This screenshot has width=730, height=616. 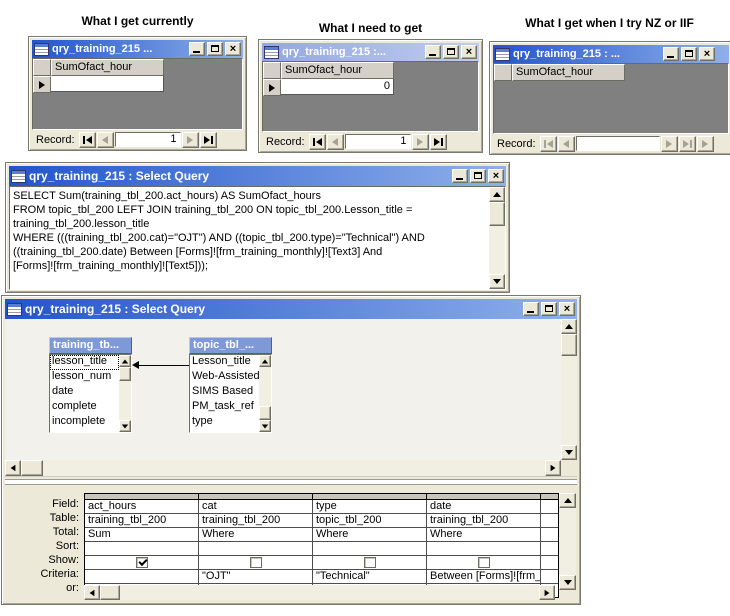 I want to click on pane-vertical-scrollbar, so click(x=569, y=389).